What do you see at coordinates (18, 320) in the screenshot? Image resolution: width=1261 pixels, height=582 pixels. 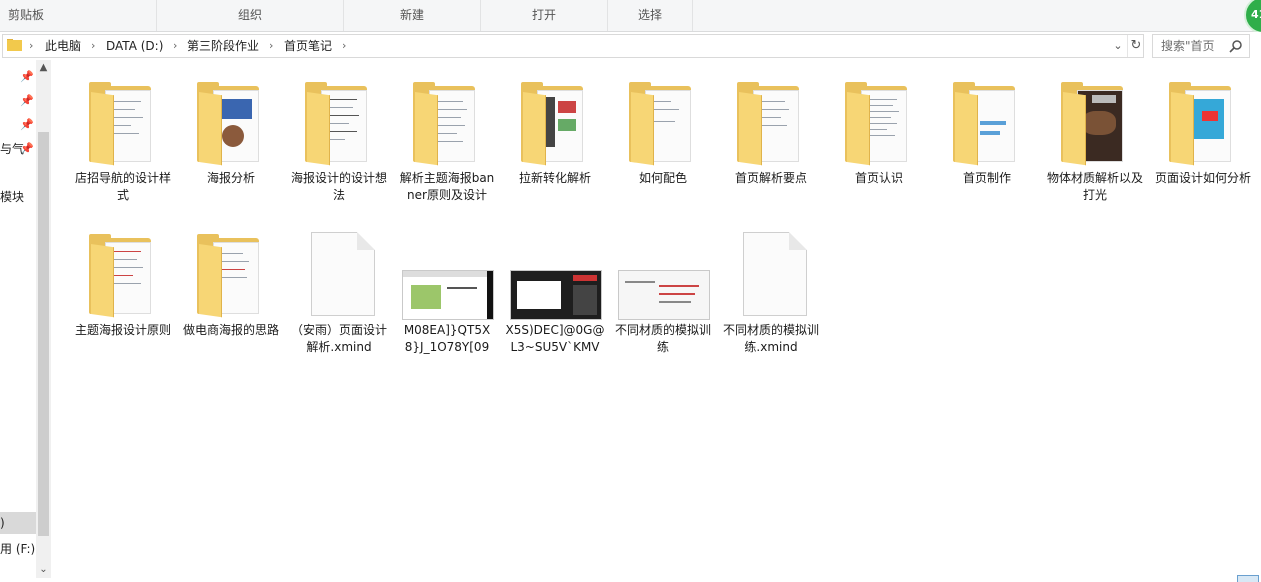 I see `navigation-pane: 📌 📌 📌 📌 与气 模块 ) 用 (F:)` at bounding box center [18, 320].